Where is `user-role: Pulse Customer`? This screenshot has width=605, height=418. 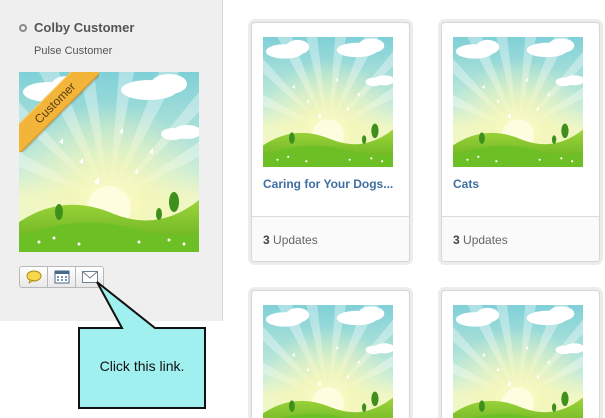
user-role: Pulse Customer is located at coordinates (73, 51).